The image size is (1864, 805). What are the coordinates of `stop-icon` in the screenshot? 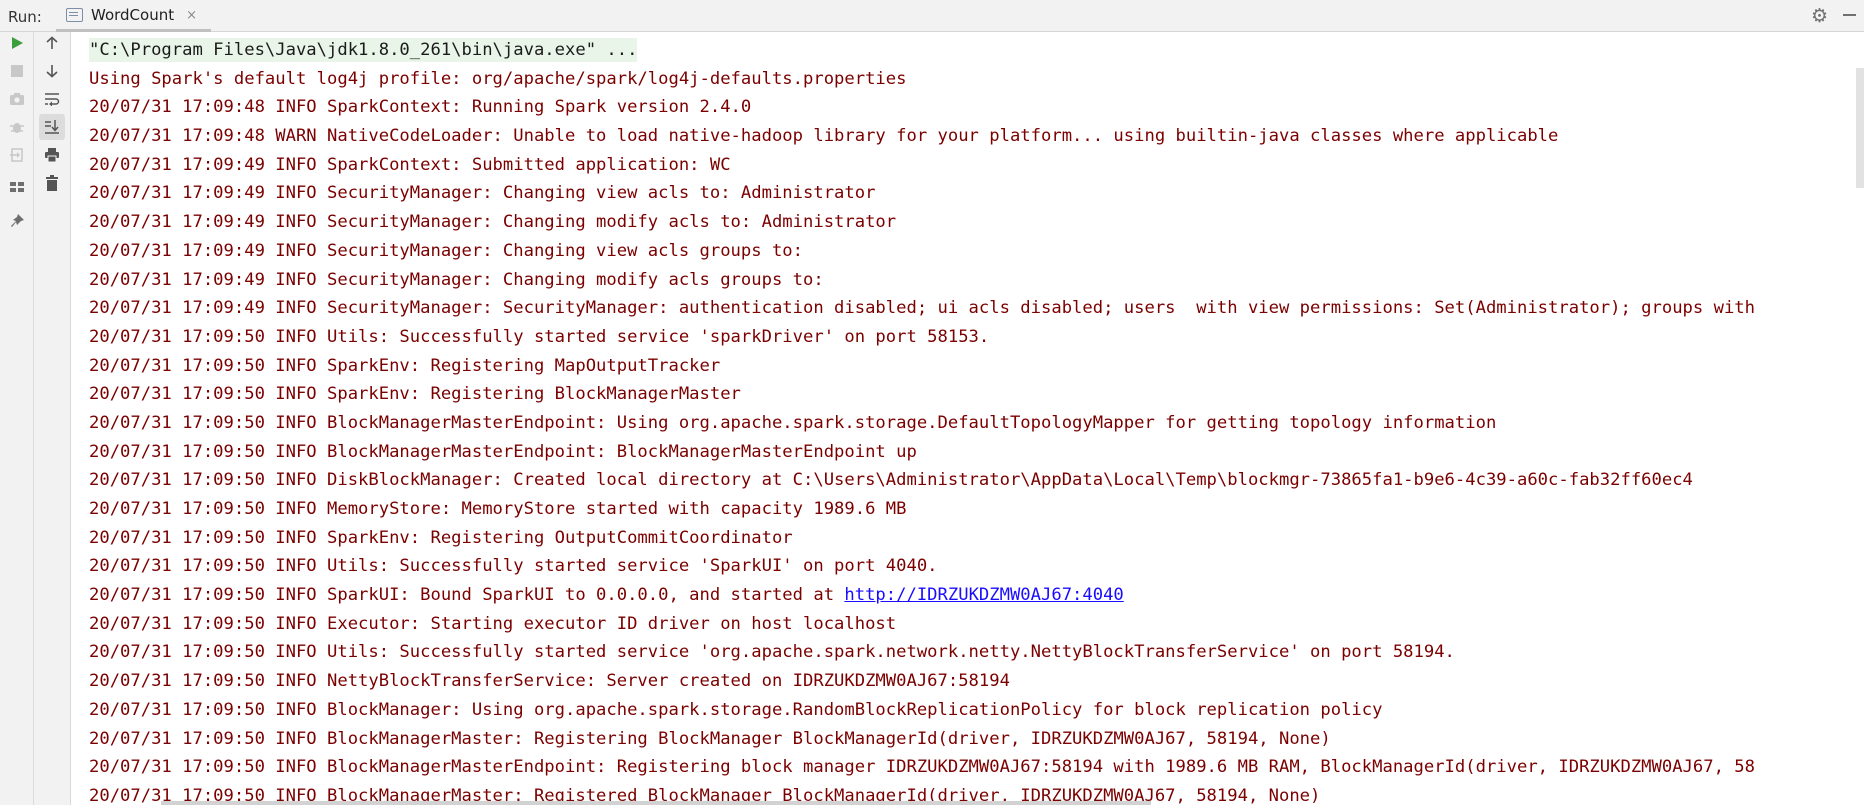 It's located at (17, 71).